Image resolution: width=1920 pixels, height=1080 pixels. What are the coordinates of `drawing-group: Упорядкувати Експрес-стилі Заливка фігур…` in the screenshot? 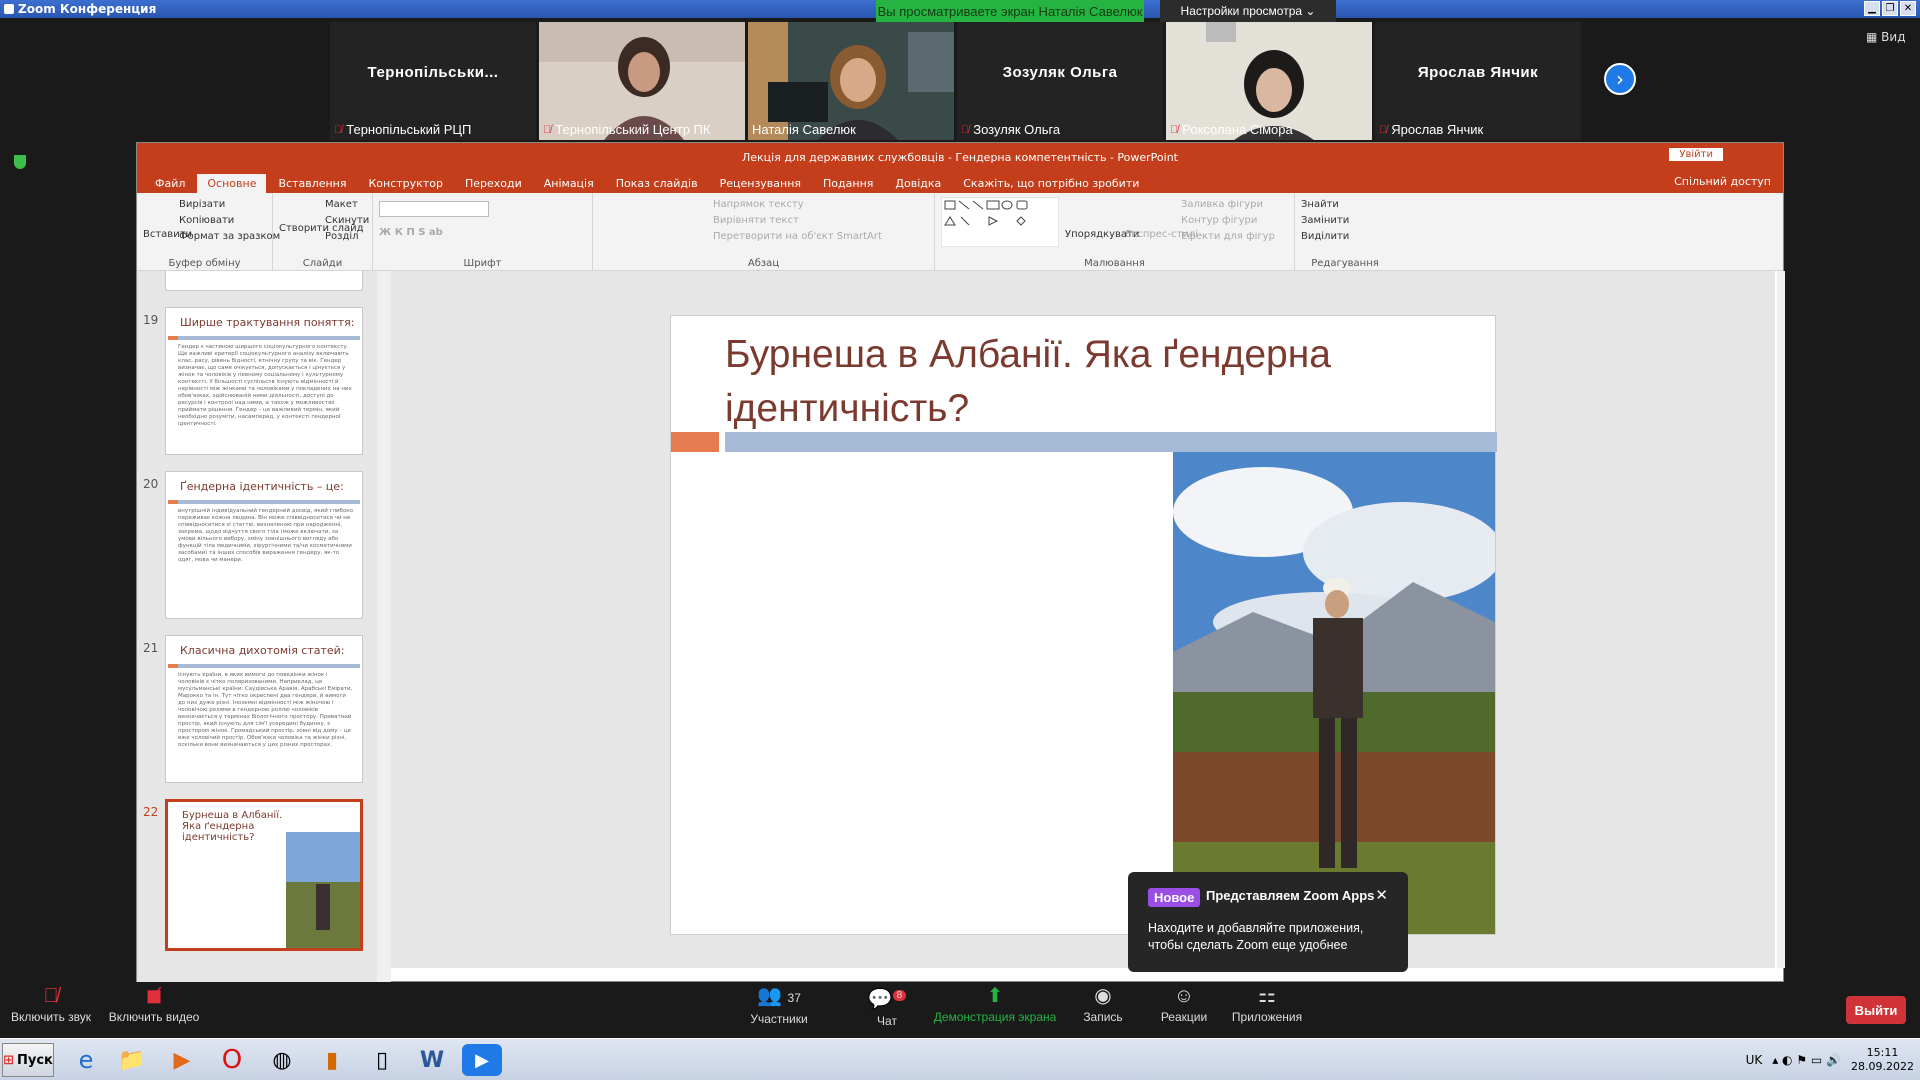 It's located at (1115, 232).